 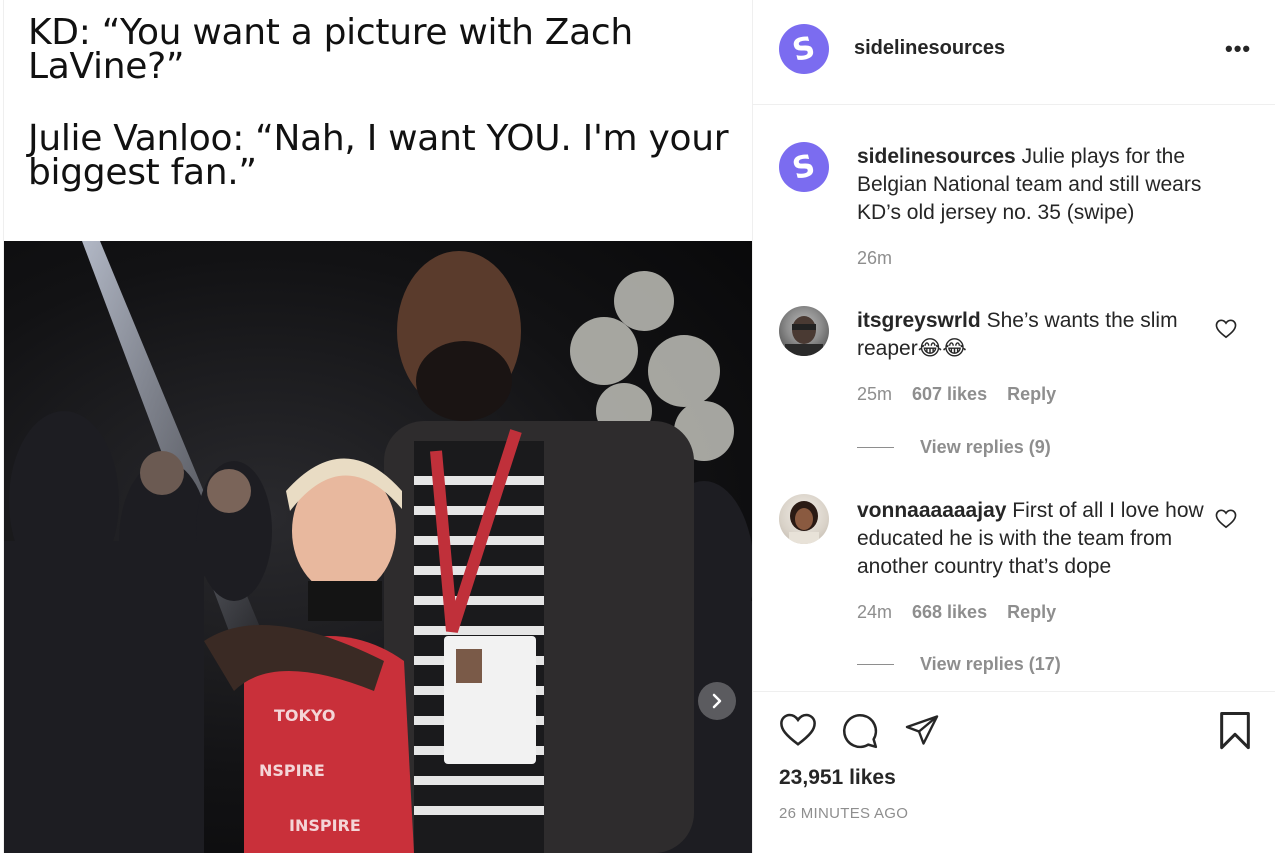 What do you see at coordinates (985, 447) in the screenshot?
I see `view-replies-label: View replies (9)` at bounding box center [985, 447].